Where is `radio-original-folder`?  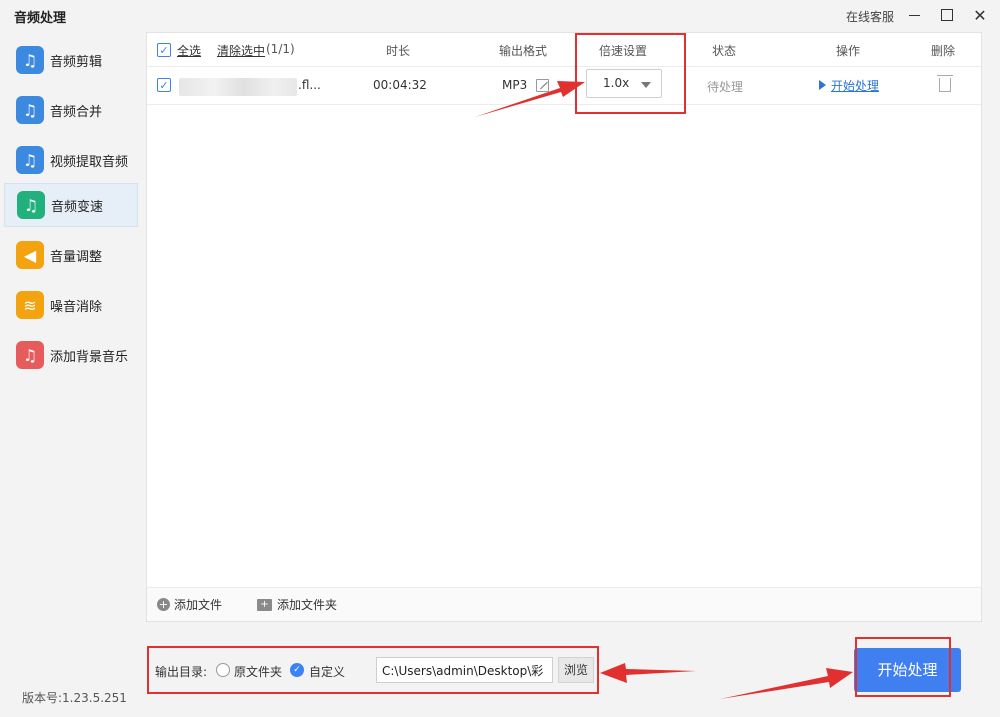 radio-original-folder is located at coordinates (223, 670).